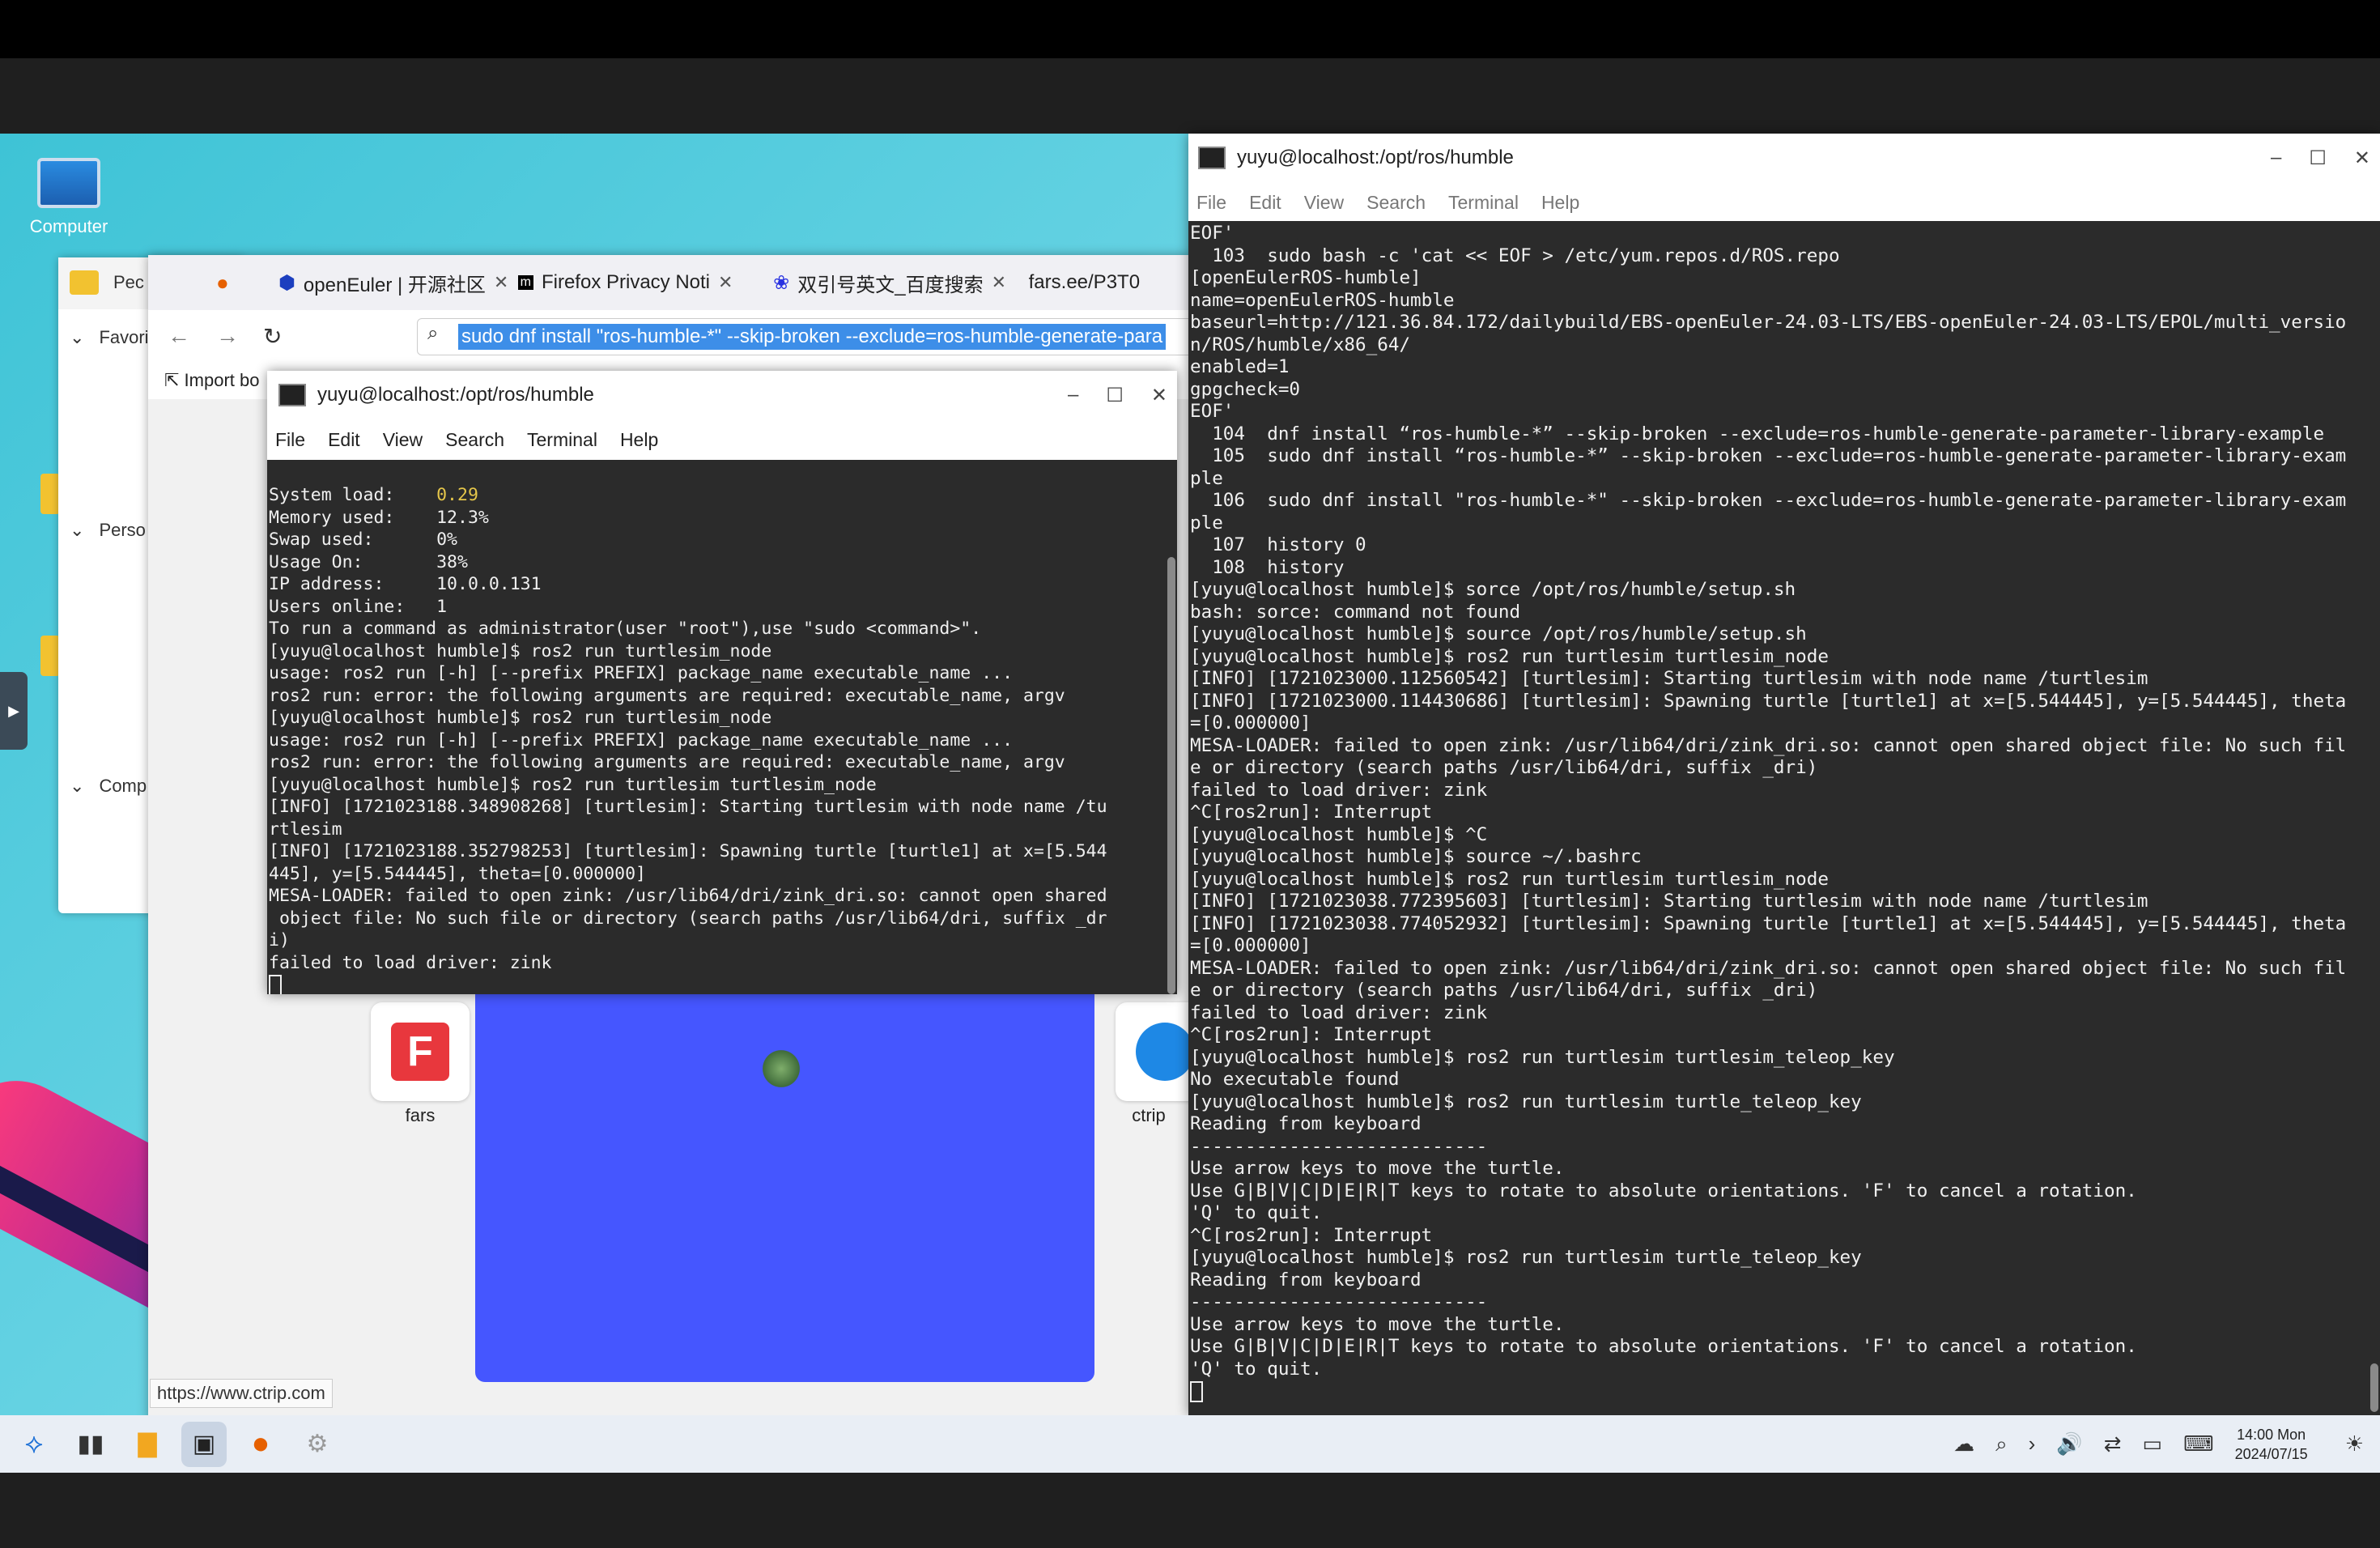 The image size is (2380, 1548). Describe the element at coordinates (2033, 1444) in the screenshot. I see `chevron-right-icon: ›` at that location.